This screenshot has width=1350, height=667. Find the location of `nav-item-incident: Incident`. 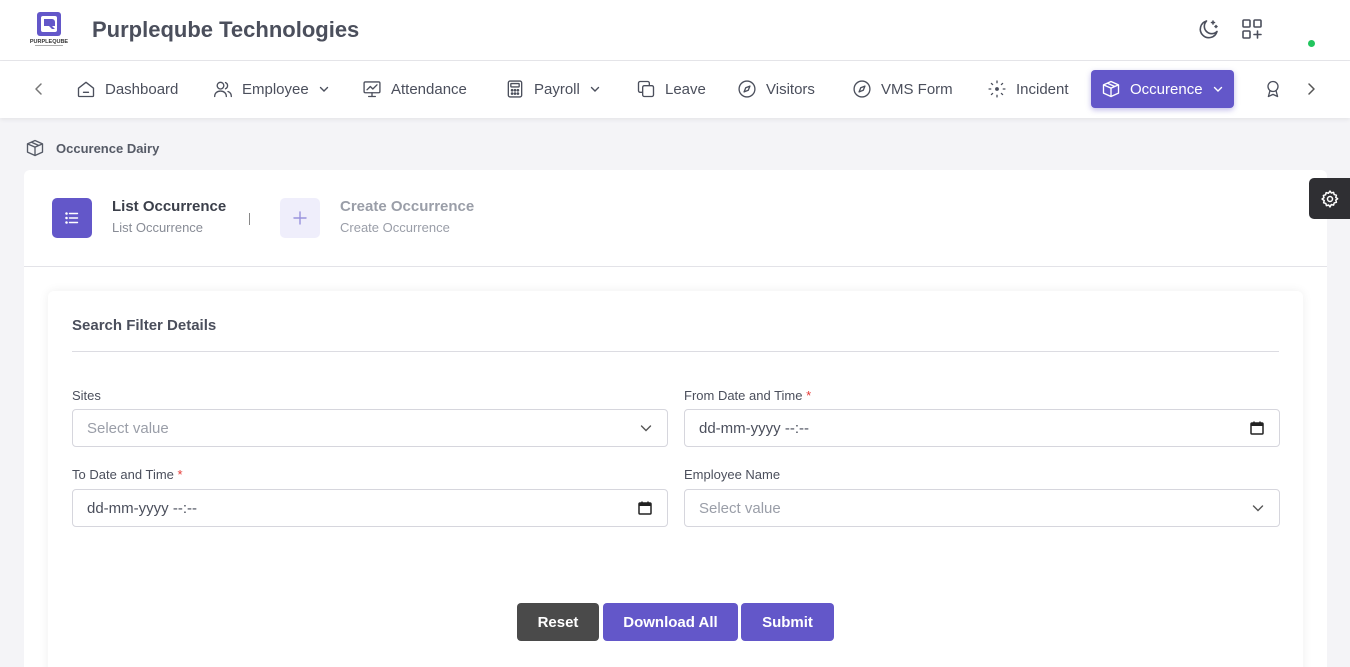

nav-item-incident: Incident is located at coordinates (1028, 89).